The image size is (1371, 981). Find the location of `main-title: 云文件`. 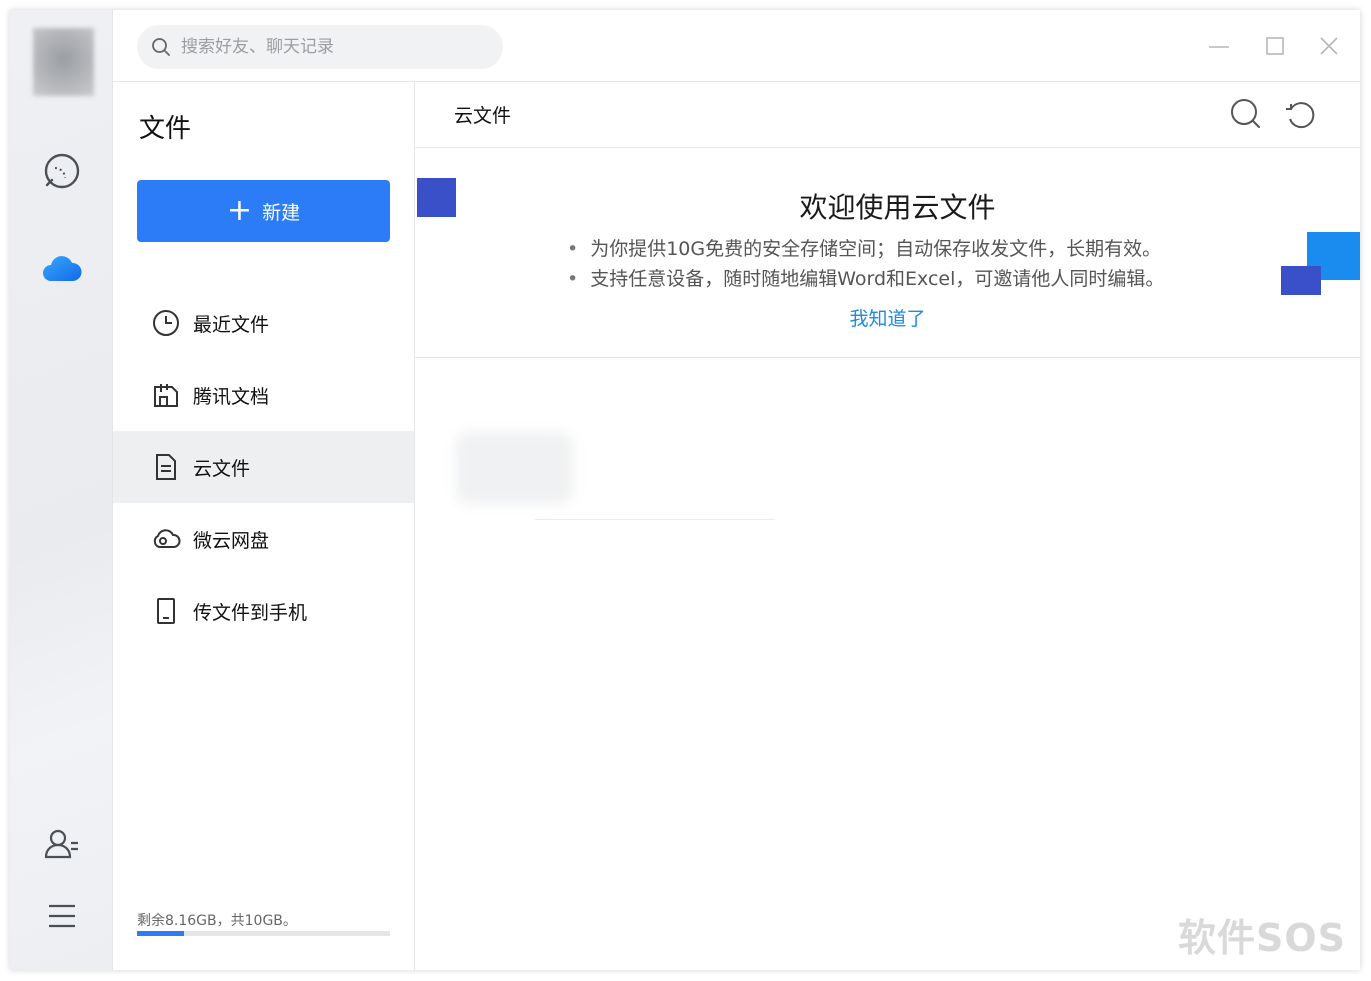

main-title: 云文件 is located at coordinates (483, 116).